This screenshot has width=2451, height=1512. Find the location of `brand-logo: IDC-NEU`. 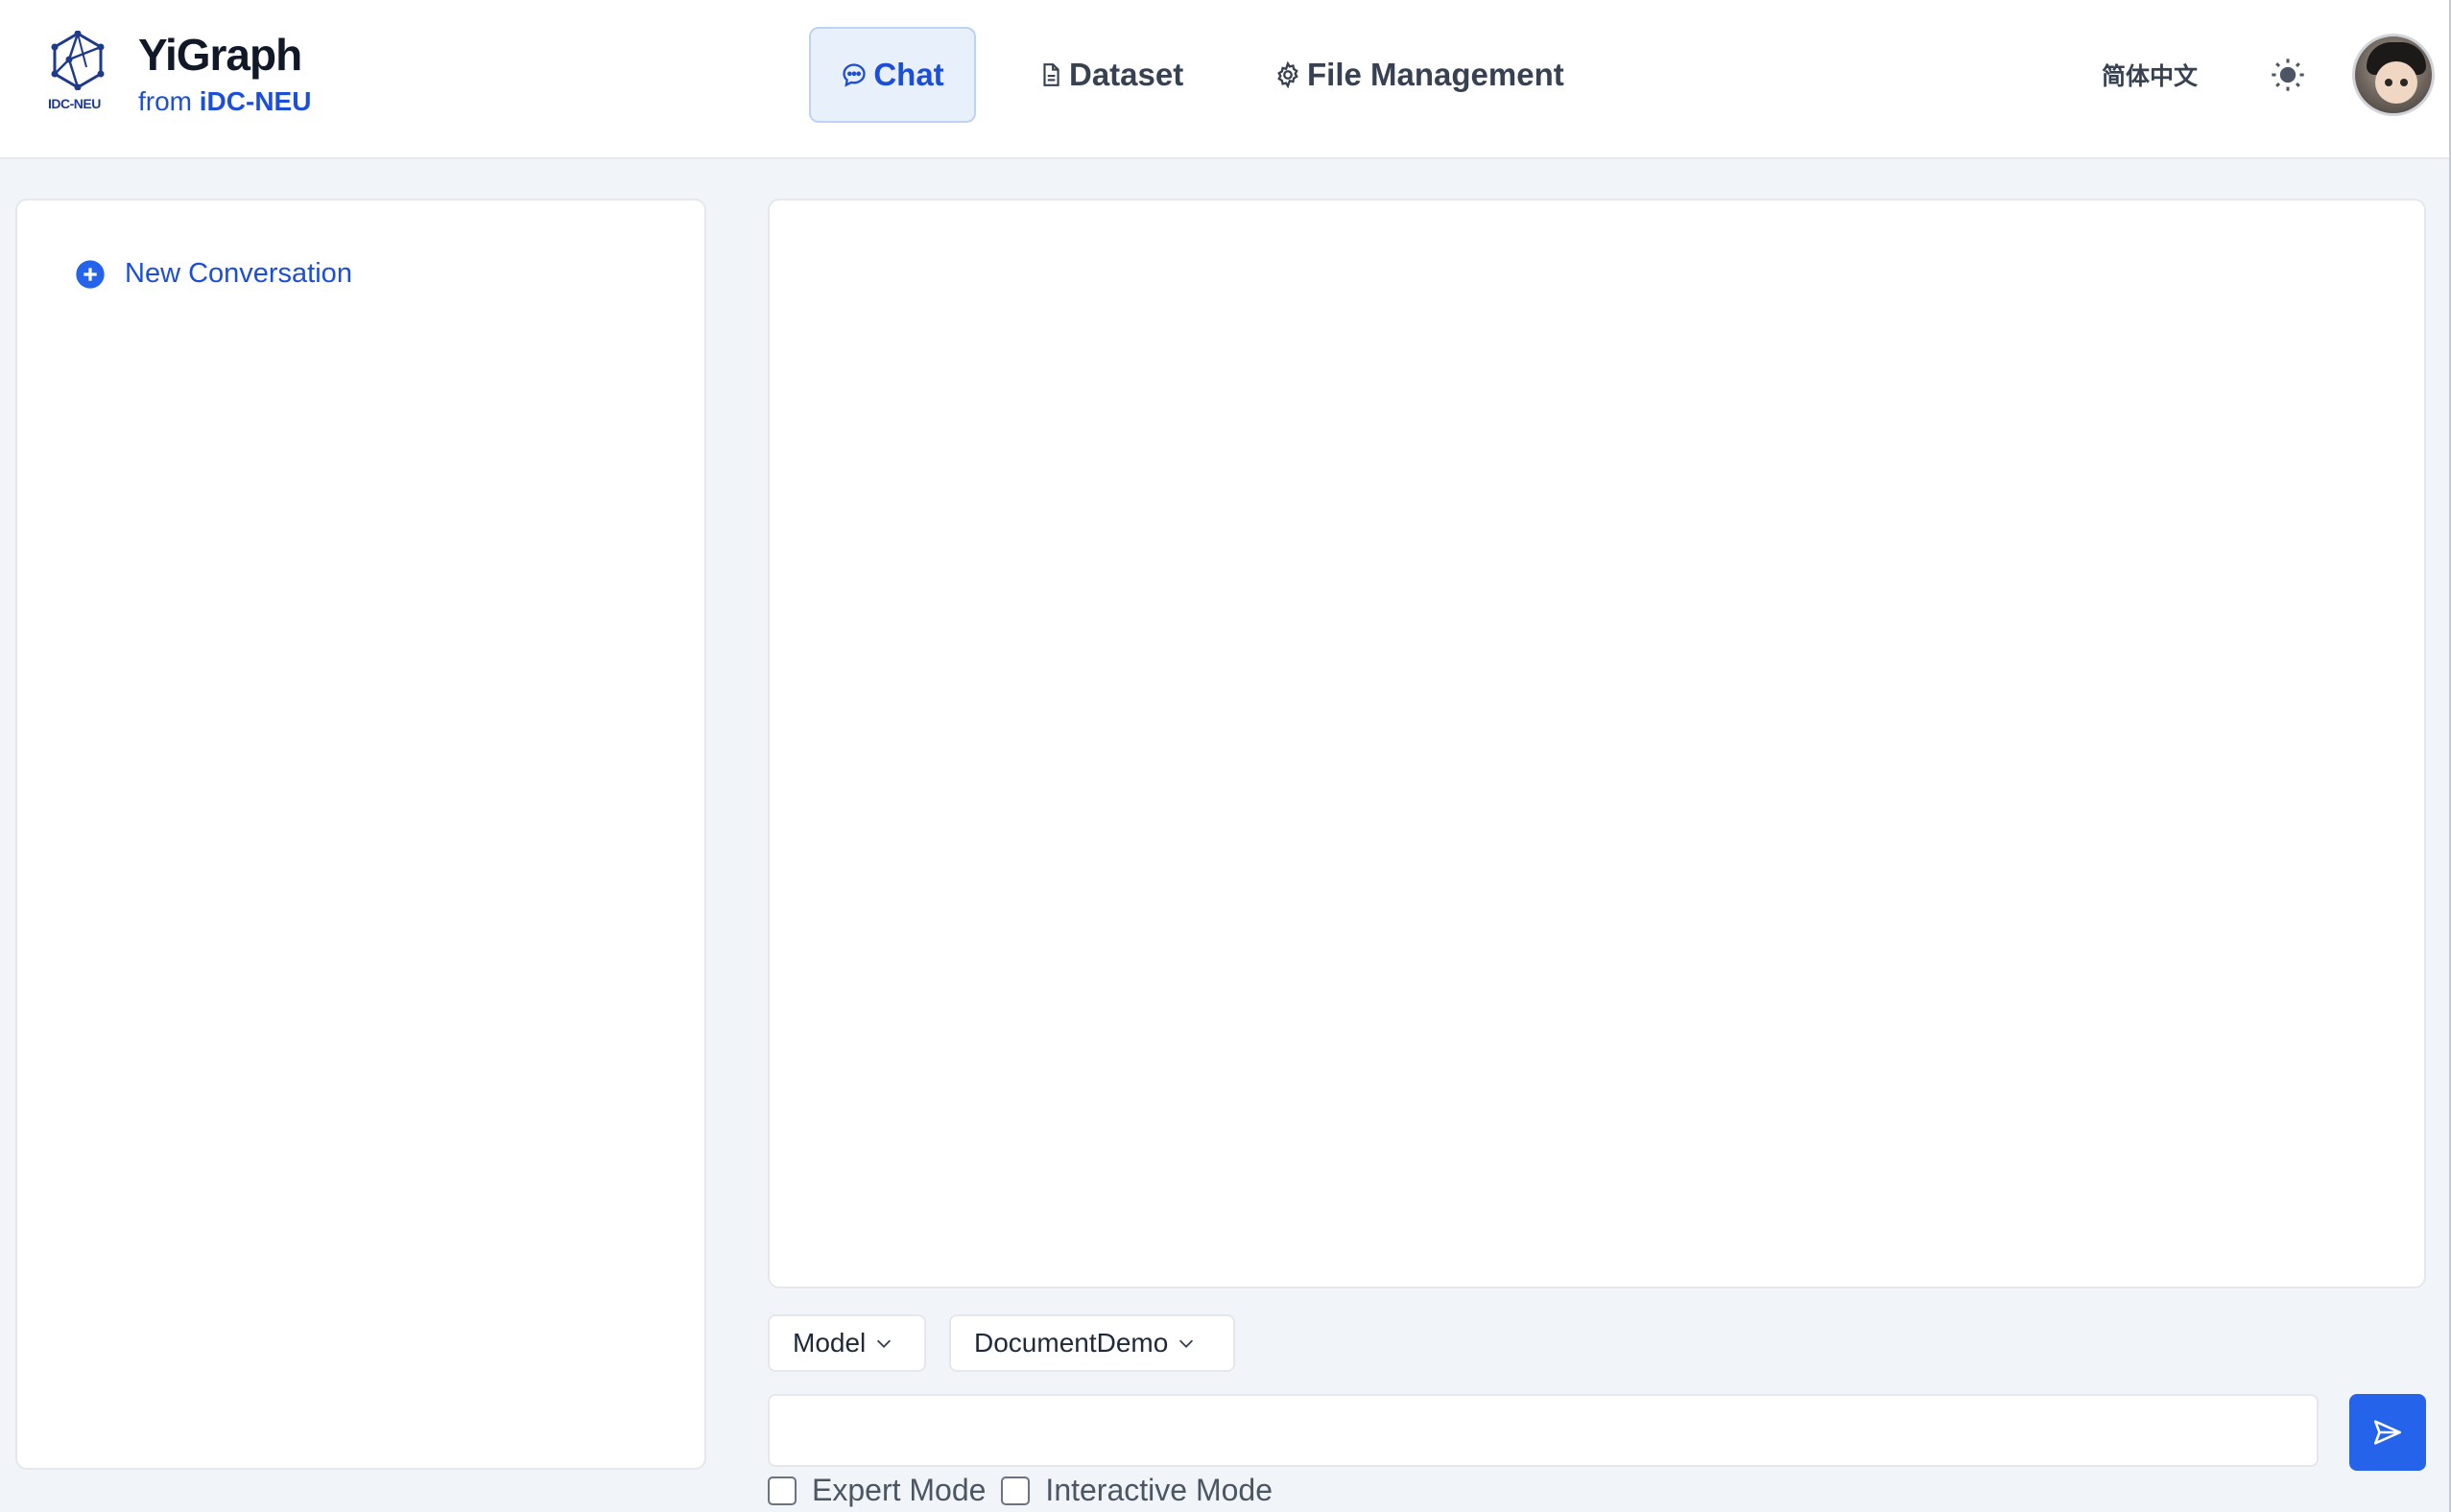

brand-logo: IDC-NEU is located at coordinates (77, 81).